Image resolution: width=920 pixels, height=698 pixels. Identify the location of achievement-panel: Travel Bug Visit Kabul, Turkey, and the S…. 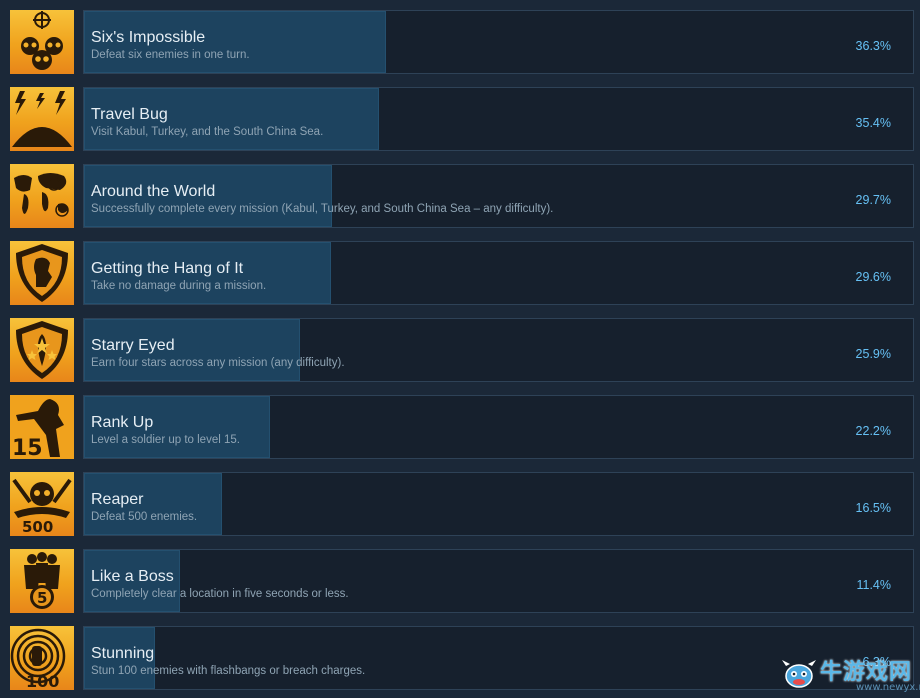
(498, 119).